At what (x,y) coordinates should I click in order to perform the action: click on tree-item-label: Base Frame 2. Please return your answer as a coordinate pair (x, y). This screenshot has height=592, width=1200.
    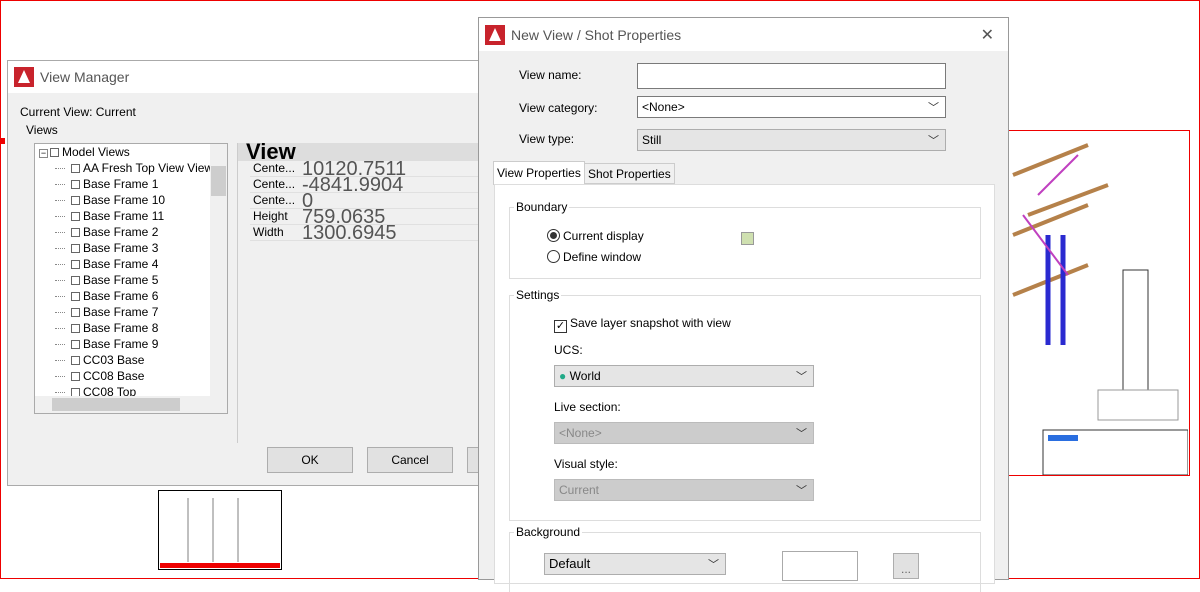
    Looking at the image, I should click on (121, 232).